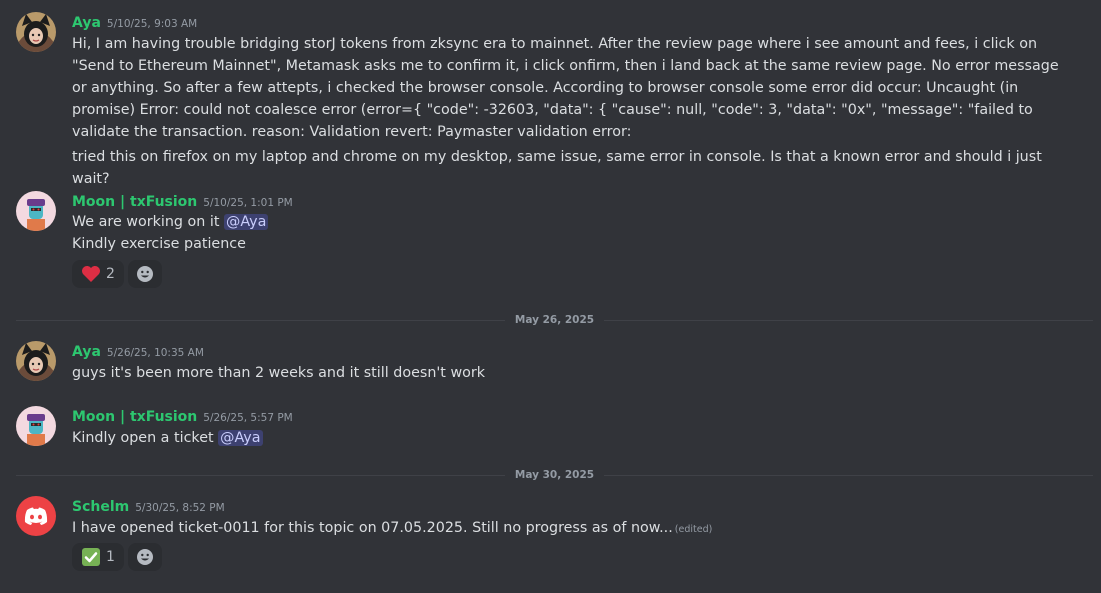 This screenshot has width=1101, height=593. Describe the element at coordinates (110, 557) in the screenshot. I see `reaction-count: 1` at that location.